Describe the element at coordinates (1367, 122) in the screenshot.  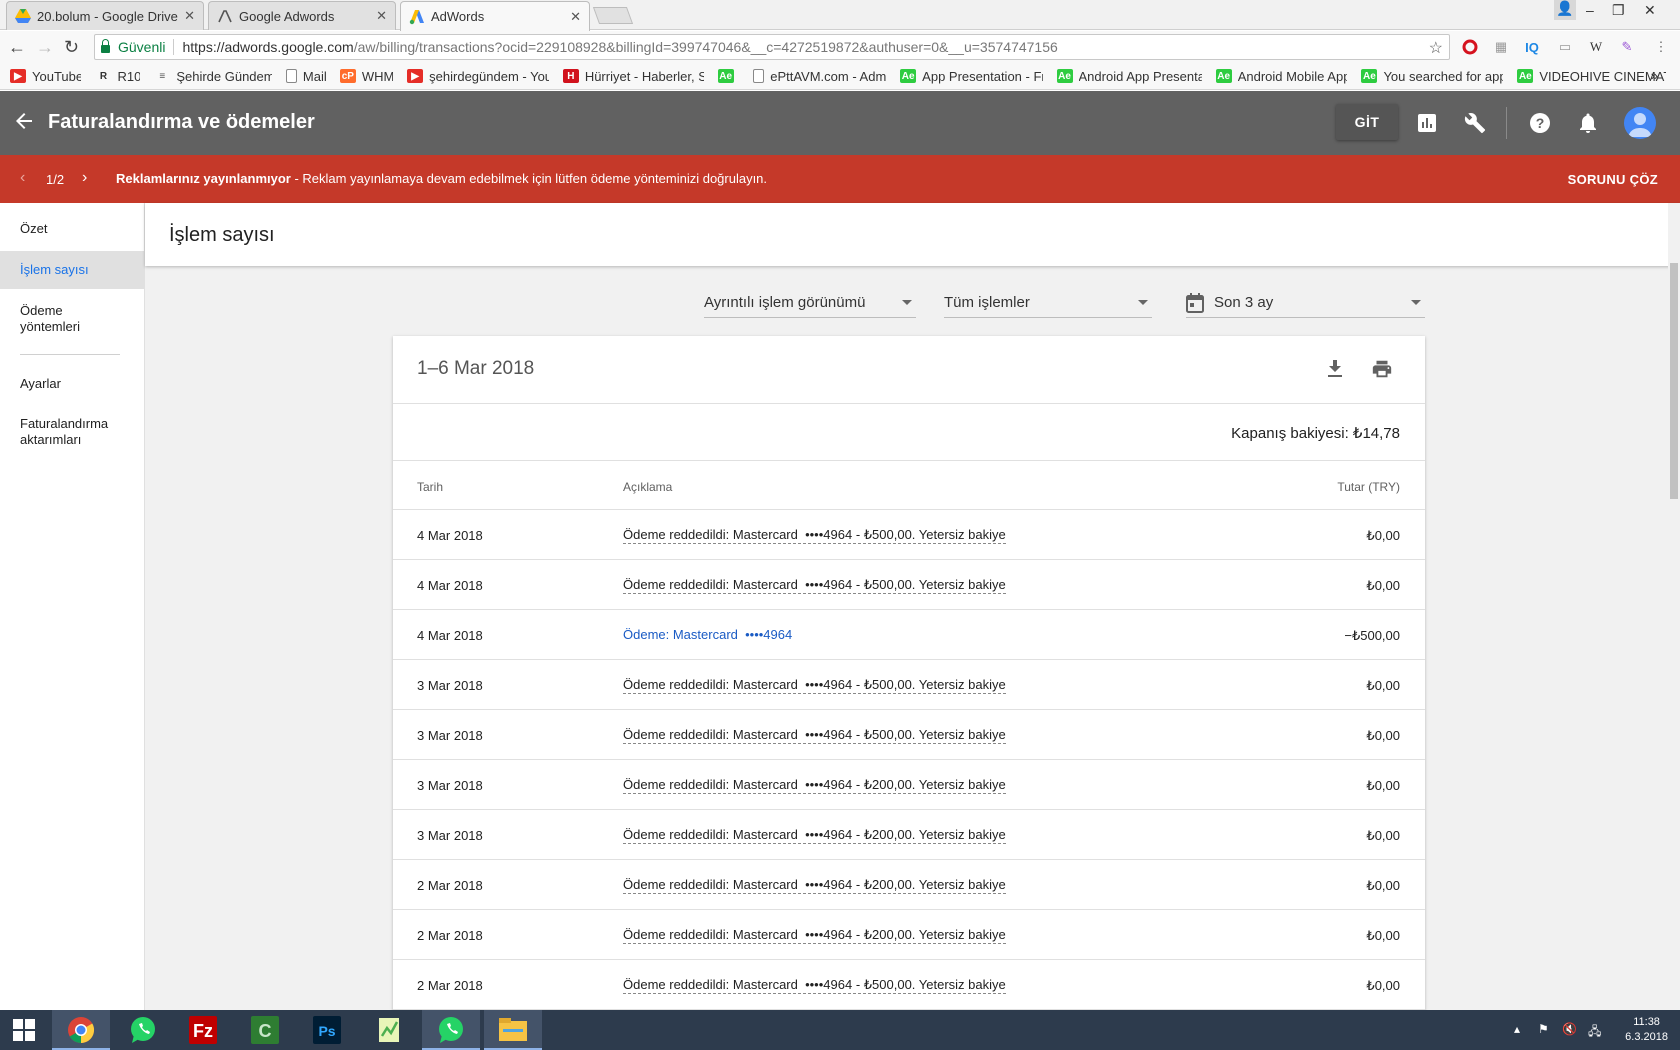
I see `go-button: GİT` at that location.